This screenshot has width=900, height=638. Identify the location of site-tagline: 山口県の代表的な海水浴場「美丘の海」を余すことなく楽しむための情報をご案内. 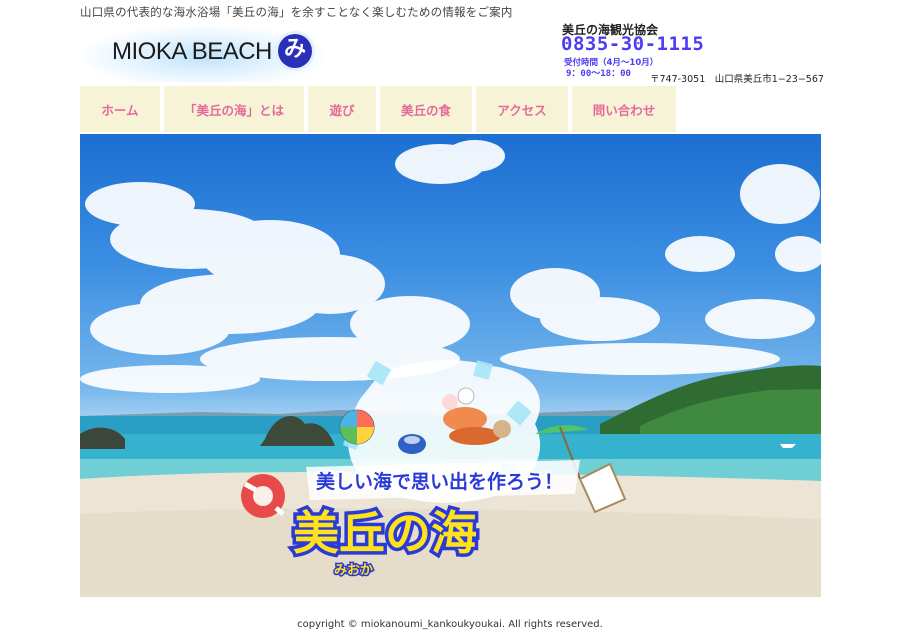
(296, 12).